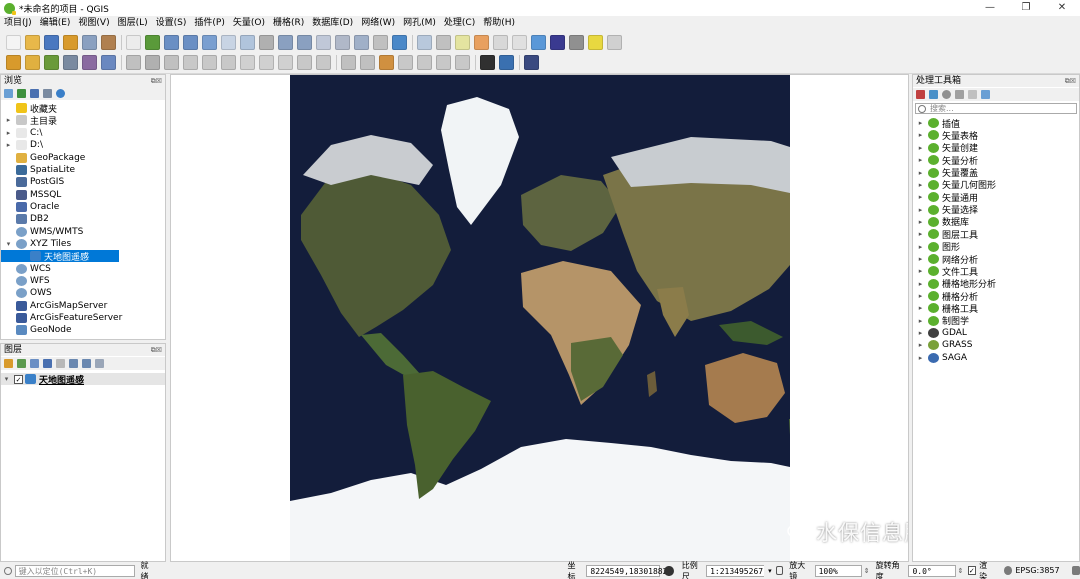 Image resolution: width=1080 pixels, height=579 pixels. I want to click on toolbox-group: ▸ 插值, so click(996, 123).